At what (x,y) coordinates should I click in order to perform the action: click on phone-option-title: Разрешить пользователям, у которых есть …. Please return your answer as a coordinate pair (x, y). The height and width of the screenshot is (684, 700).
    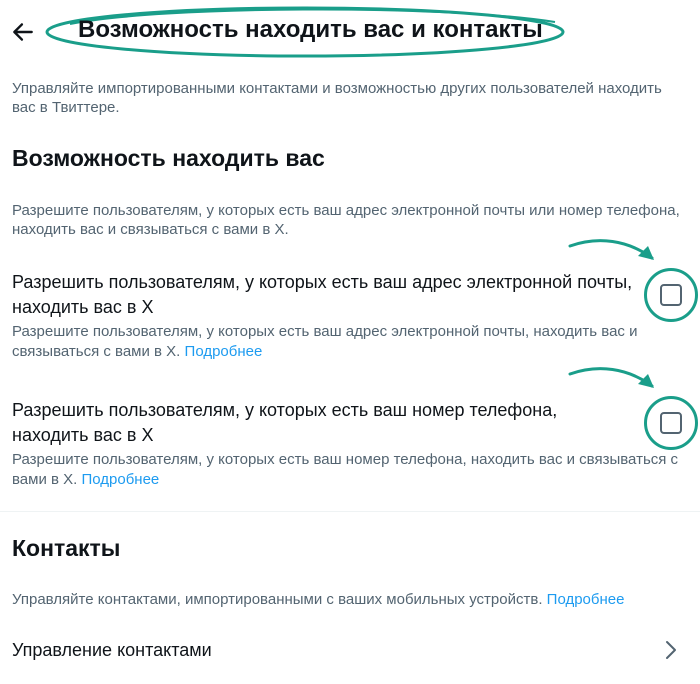
    Looking at the image, I should click on (285, 422).